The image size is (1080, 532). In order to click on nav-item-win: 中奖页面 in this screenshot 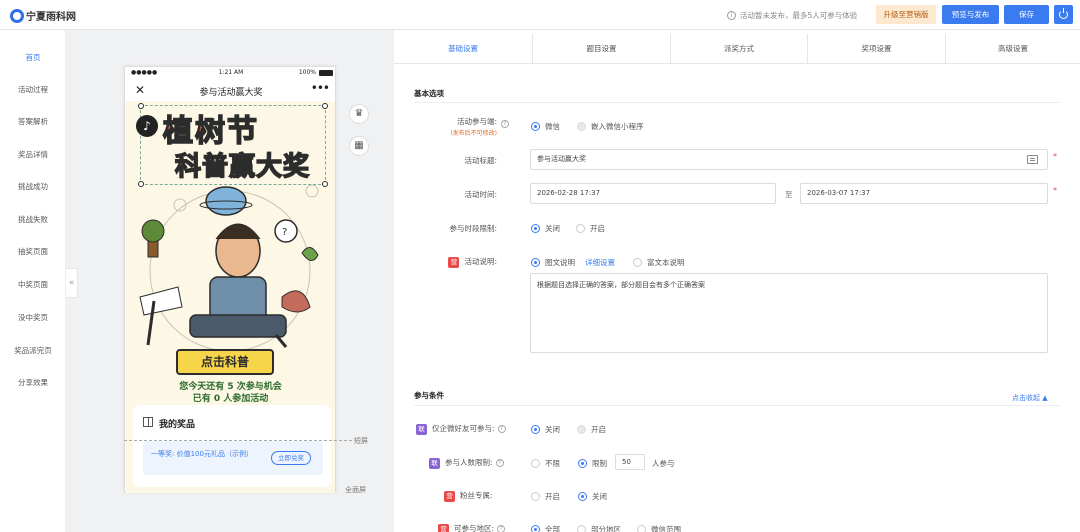, I will do `click(33, 284)`.